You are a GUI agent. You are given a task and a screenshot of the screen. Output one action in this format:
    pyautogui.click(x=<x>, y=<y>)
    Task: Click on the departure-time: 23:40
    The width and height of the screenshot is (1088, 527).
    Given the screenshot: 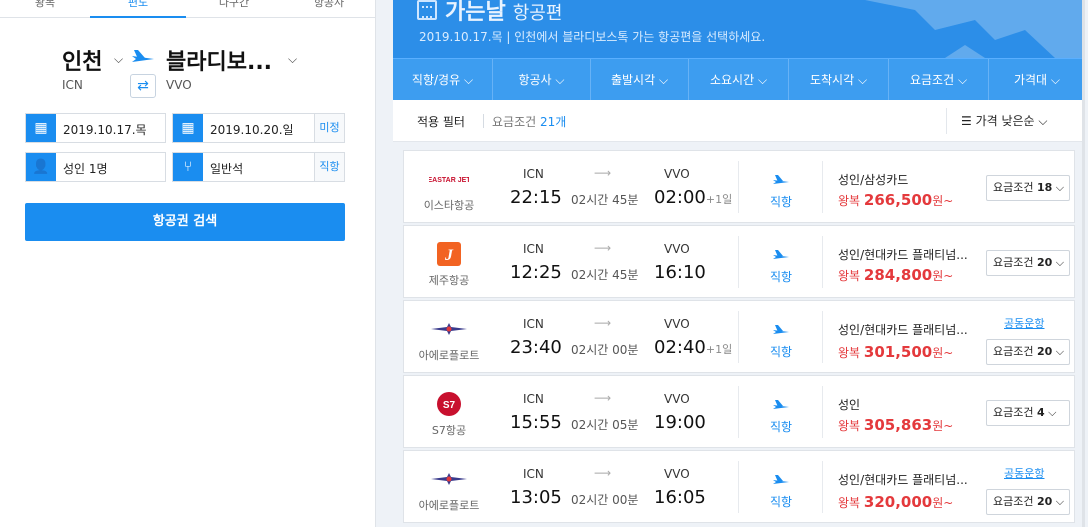 What is the action you would take?
    pyautogui.click(x=536, y=347)
    